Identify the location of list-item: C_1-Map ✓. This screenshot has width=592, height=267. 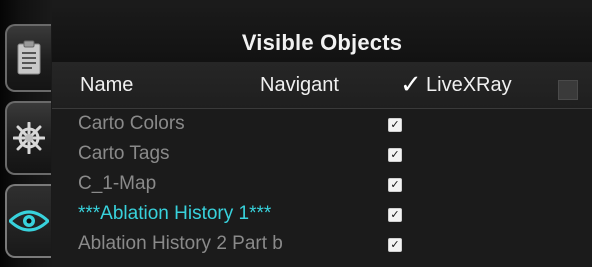
(322, 185).